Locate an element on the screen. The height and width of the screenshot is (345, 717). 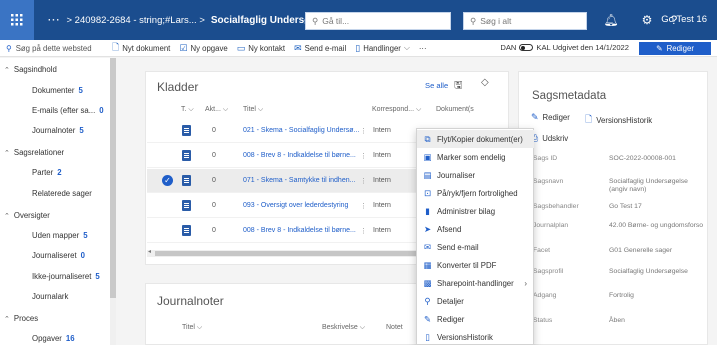
context-menu-item: ▮ Administrer bilag is located at coordinates (478, 211).